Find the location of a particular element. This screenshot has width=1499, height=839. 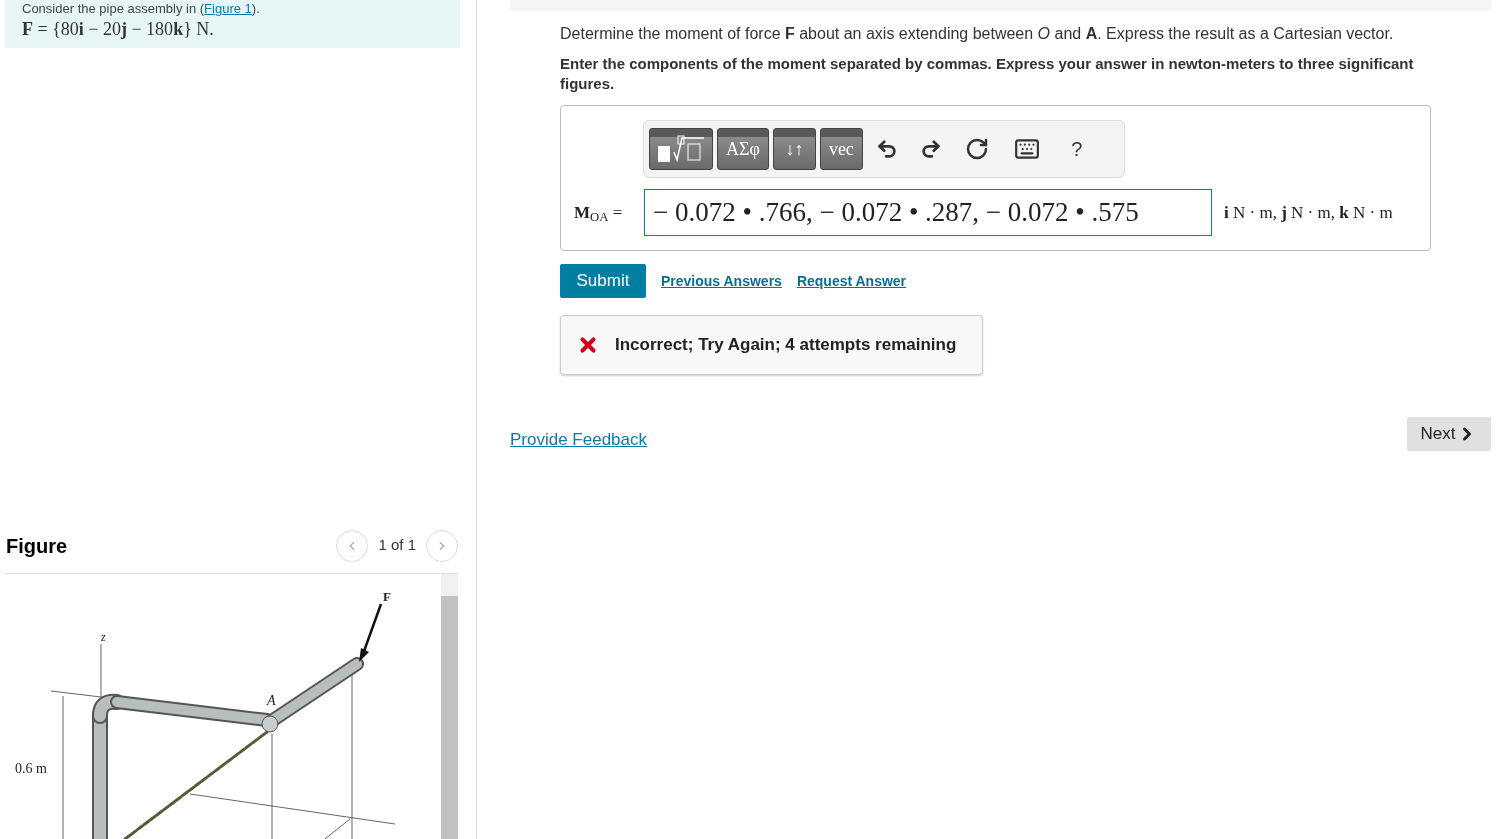

instruction-text: Enter the components of the moment separated by commas. Express your answer in newton-meters to three significant figures. is located at coordinates (987, 74).